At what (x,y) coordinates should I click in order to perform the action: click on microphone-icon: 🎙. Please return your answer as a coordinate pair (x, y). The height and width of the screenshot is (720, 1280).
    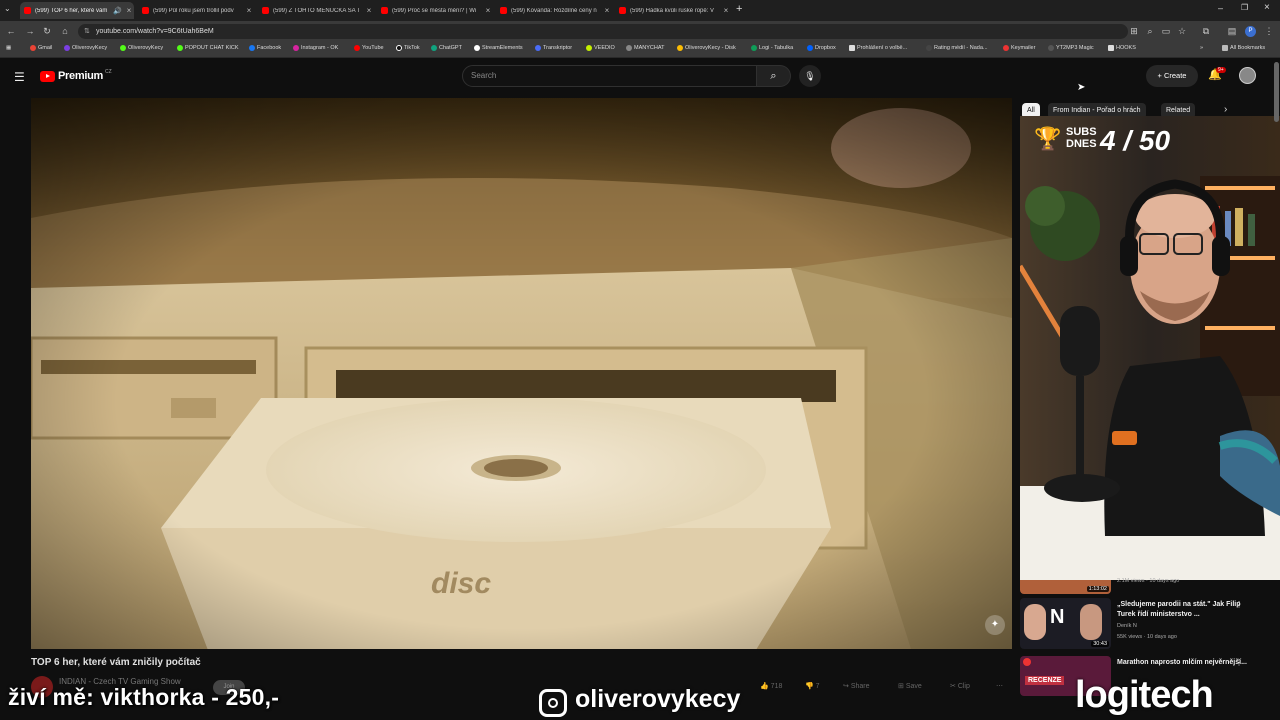
    Looking at the image, I should click on (810, 76).